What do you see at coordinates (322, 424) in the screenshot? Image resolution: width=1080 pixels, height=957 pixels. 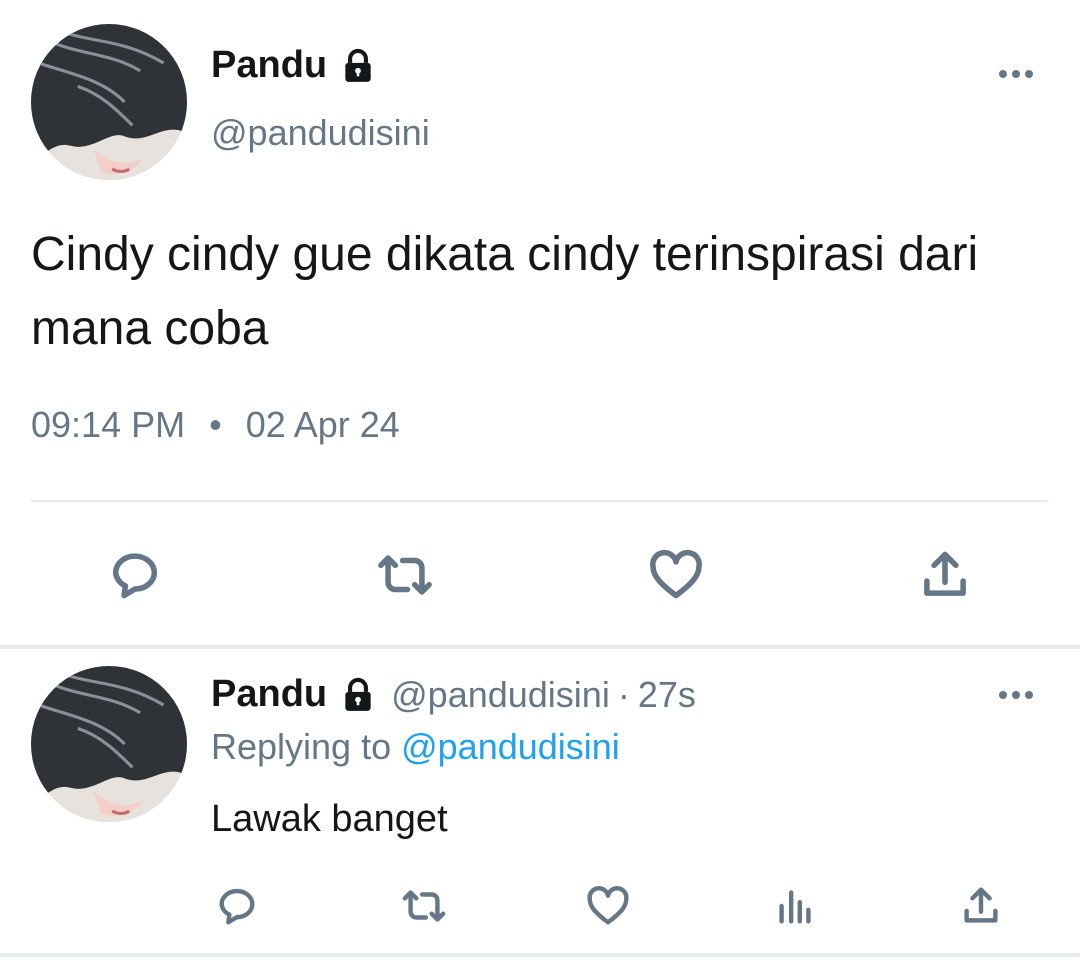 I see `tweet-date: 02 Apr 24` at bounding box center [322, 424].